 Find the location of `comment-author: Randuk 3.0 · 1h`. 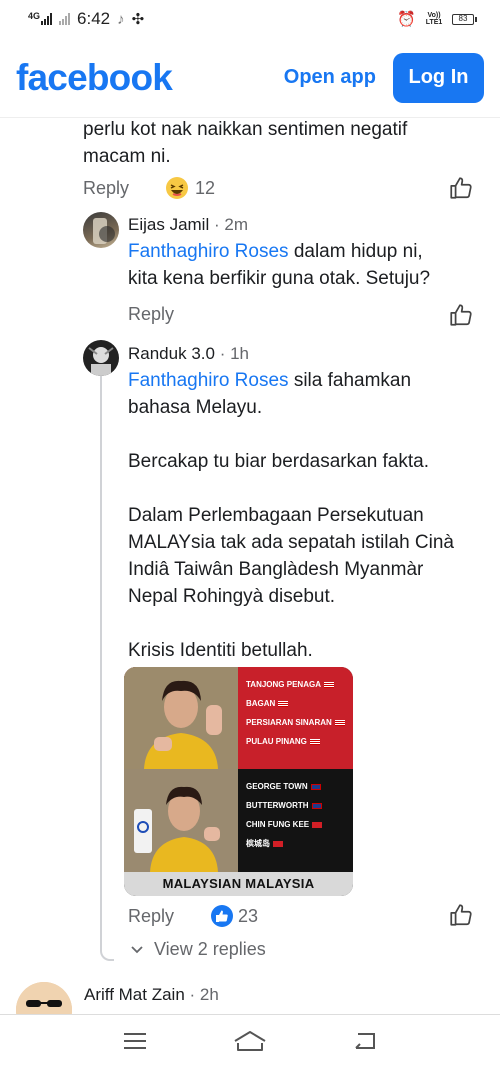

comment-author: Randuk 3.0 · 1h is located at coordinates (188, 354).